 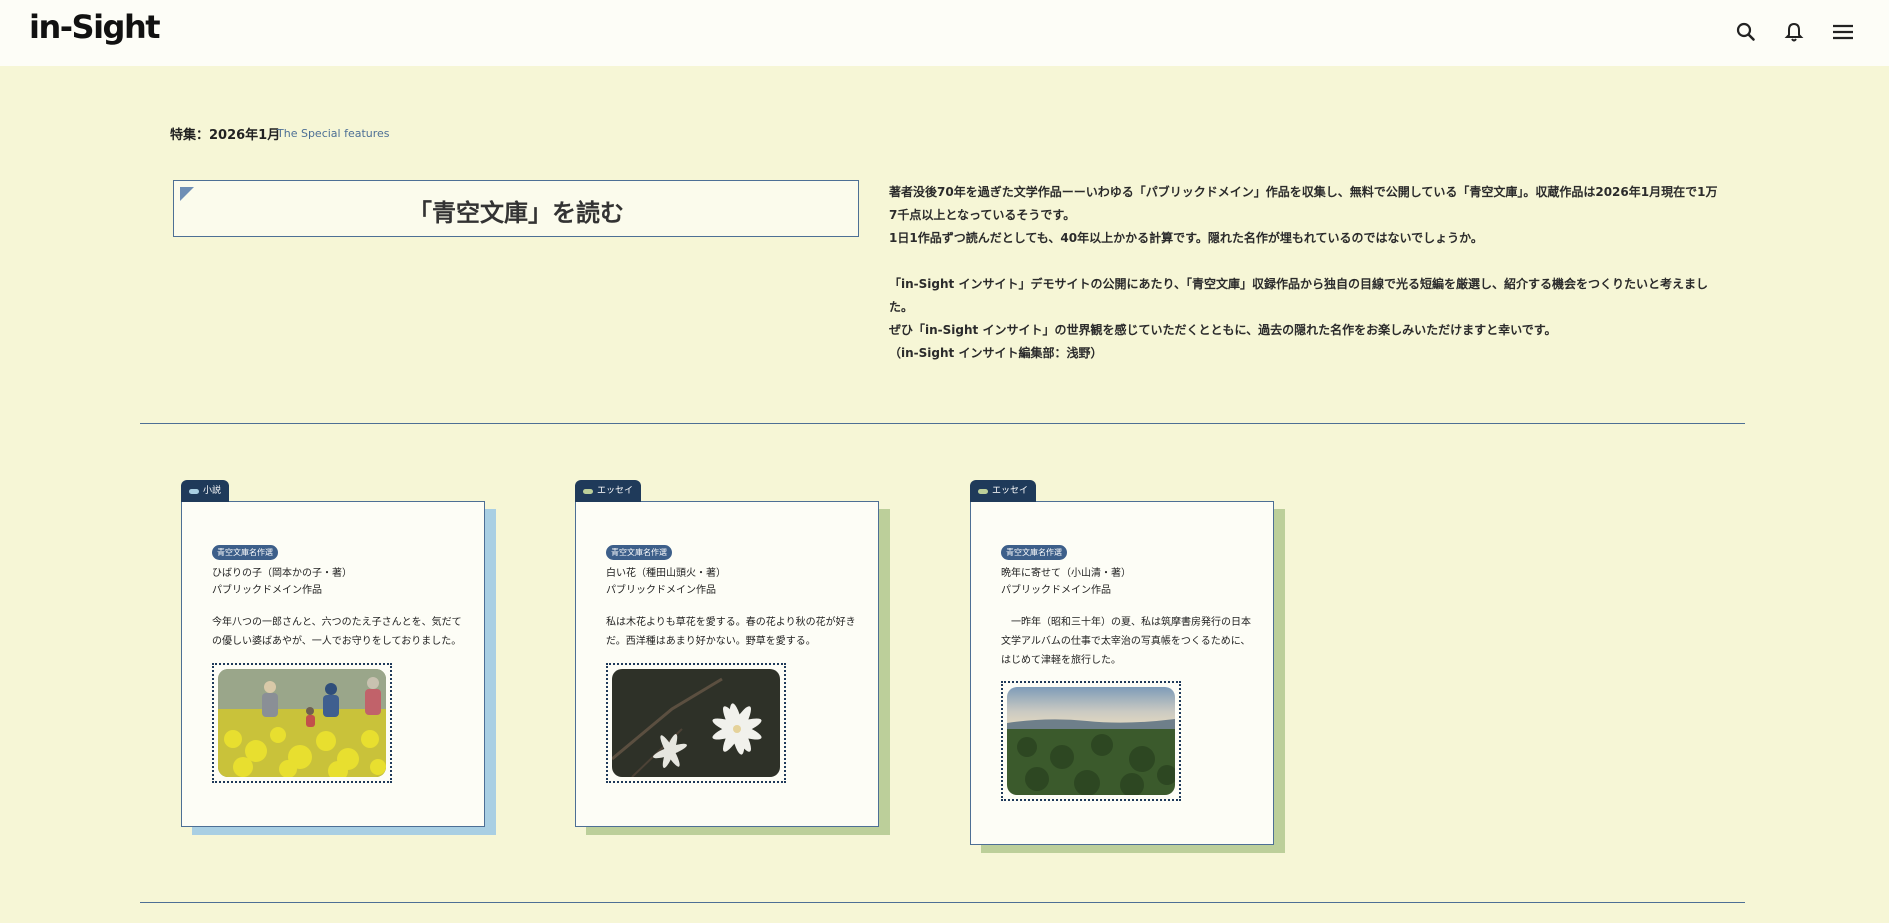 I want to click on feature-label: 特集：2026年1月, so click(x=225, y=135).